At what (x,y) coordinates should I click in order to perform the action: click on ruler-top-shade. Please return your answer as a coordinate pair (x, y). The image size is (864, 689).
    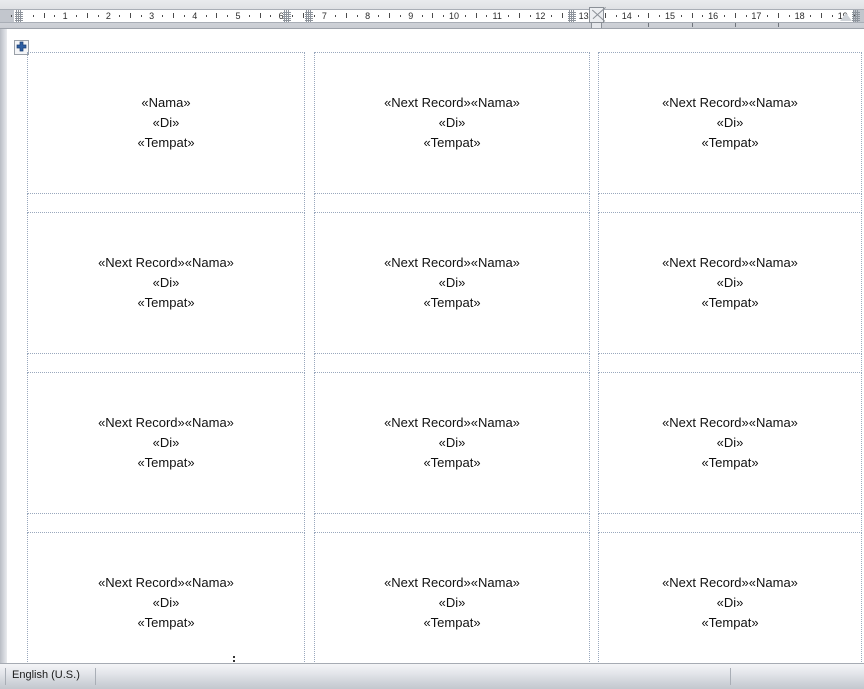
    Looking at the image, I should click on (432, 4).